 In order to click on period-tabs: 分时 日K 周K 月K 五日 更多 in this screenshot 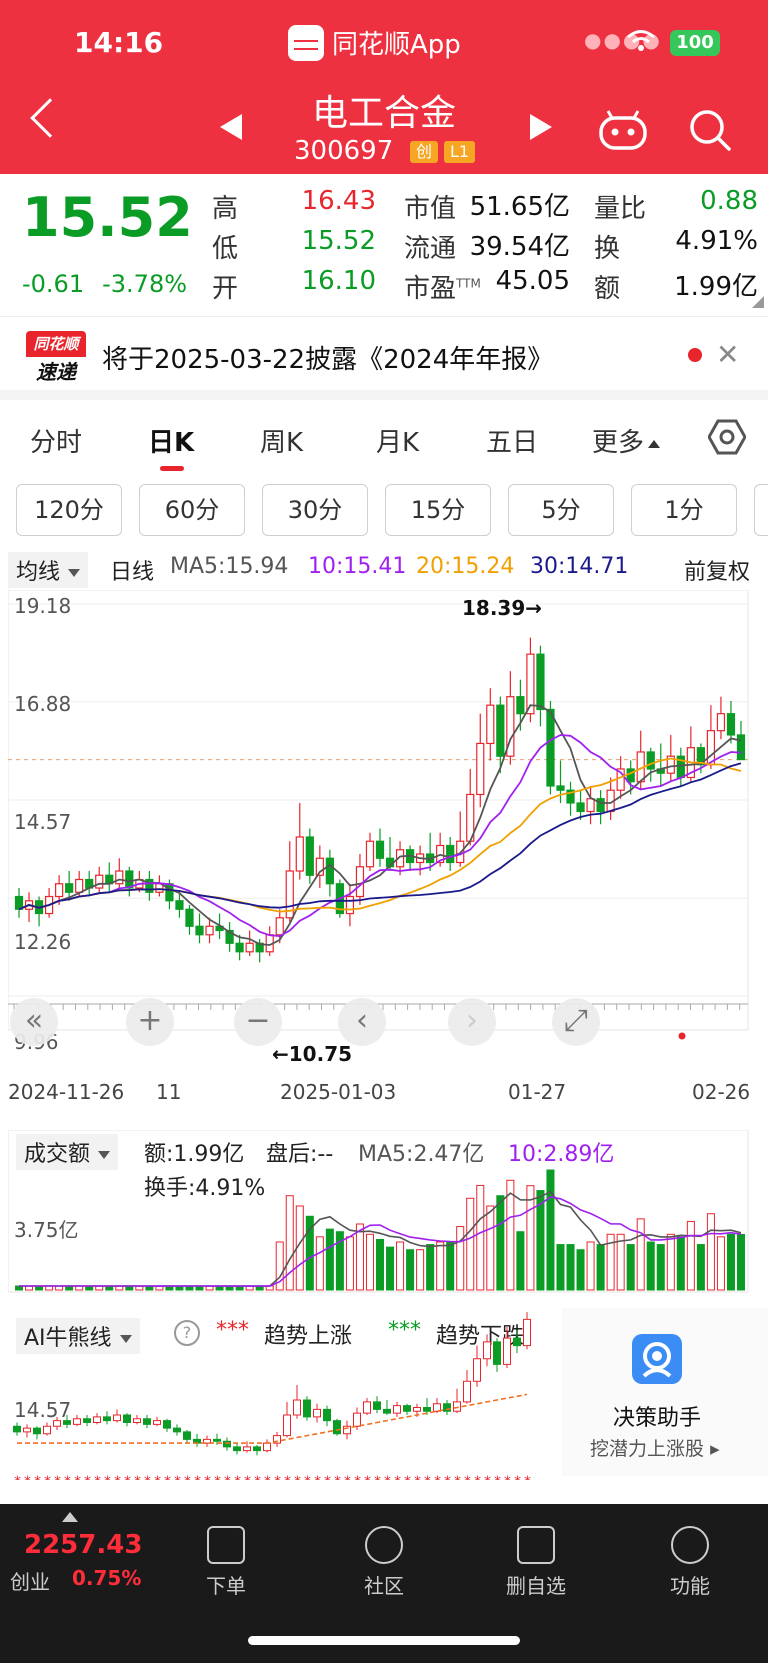, I will do `click(384, 441)`.